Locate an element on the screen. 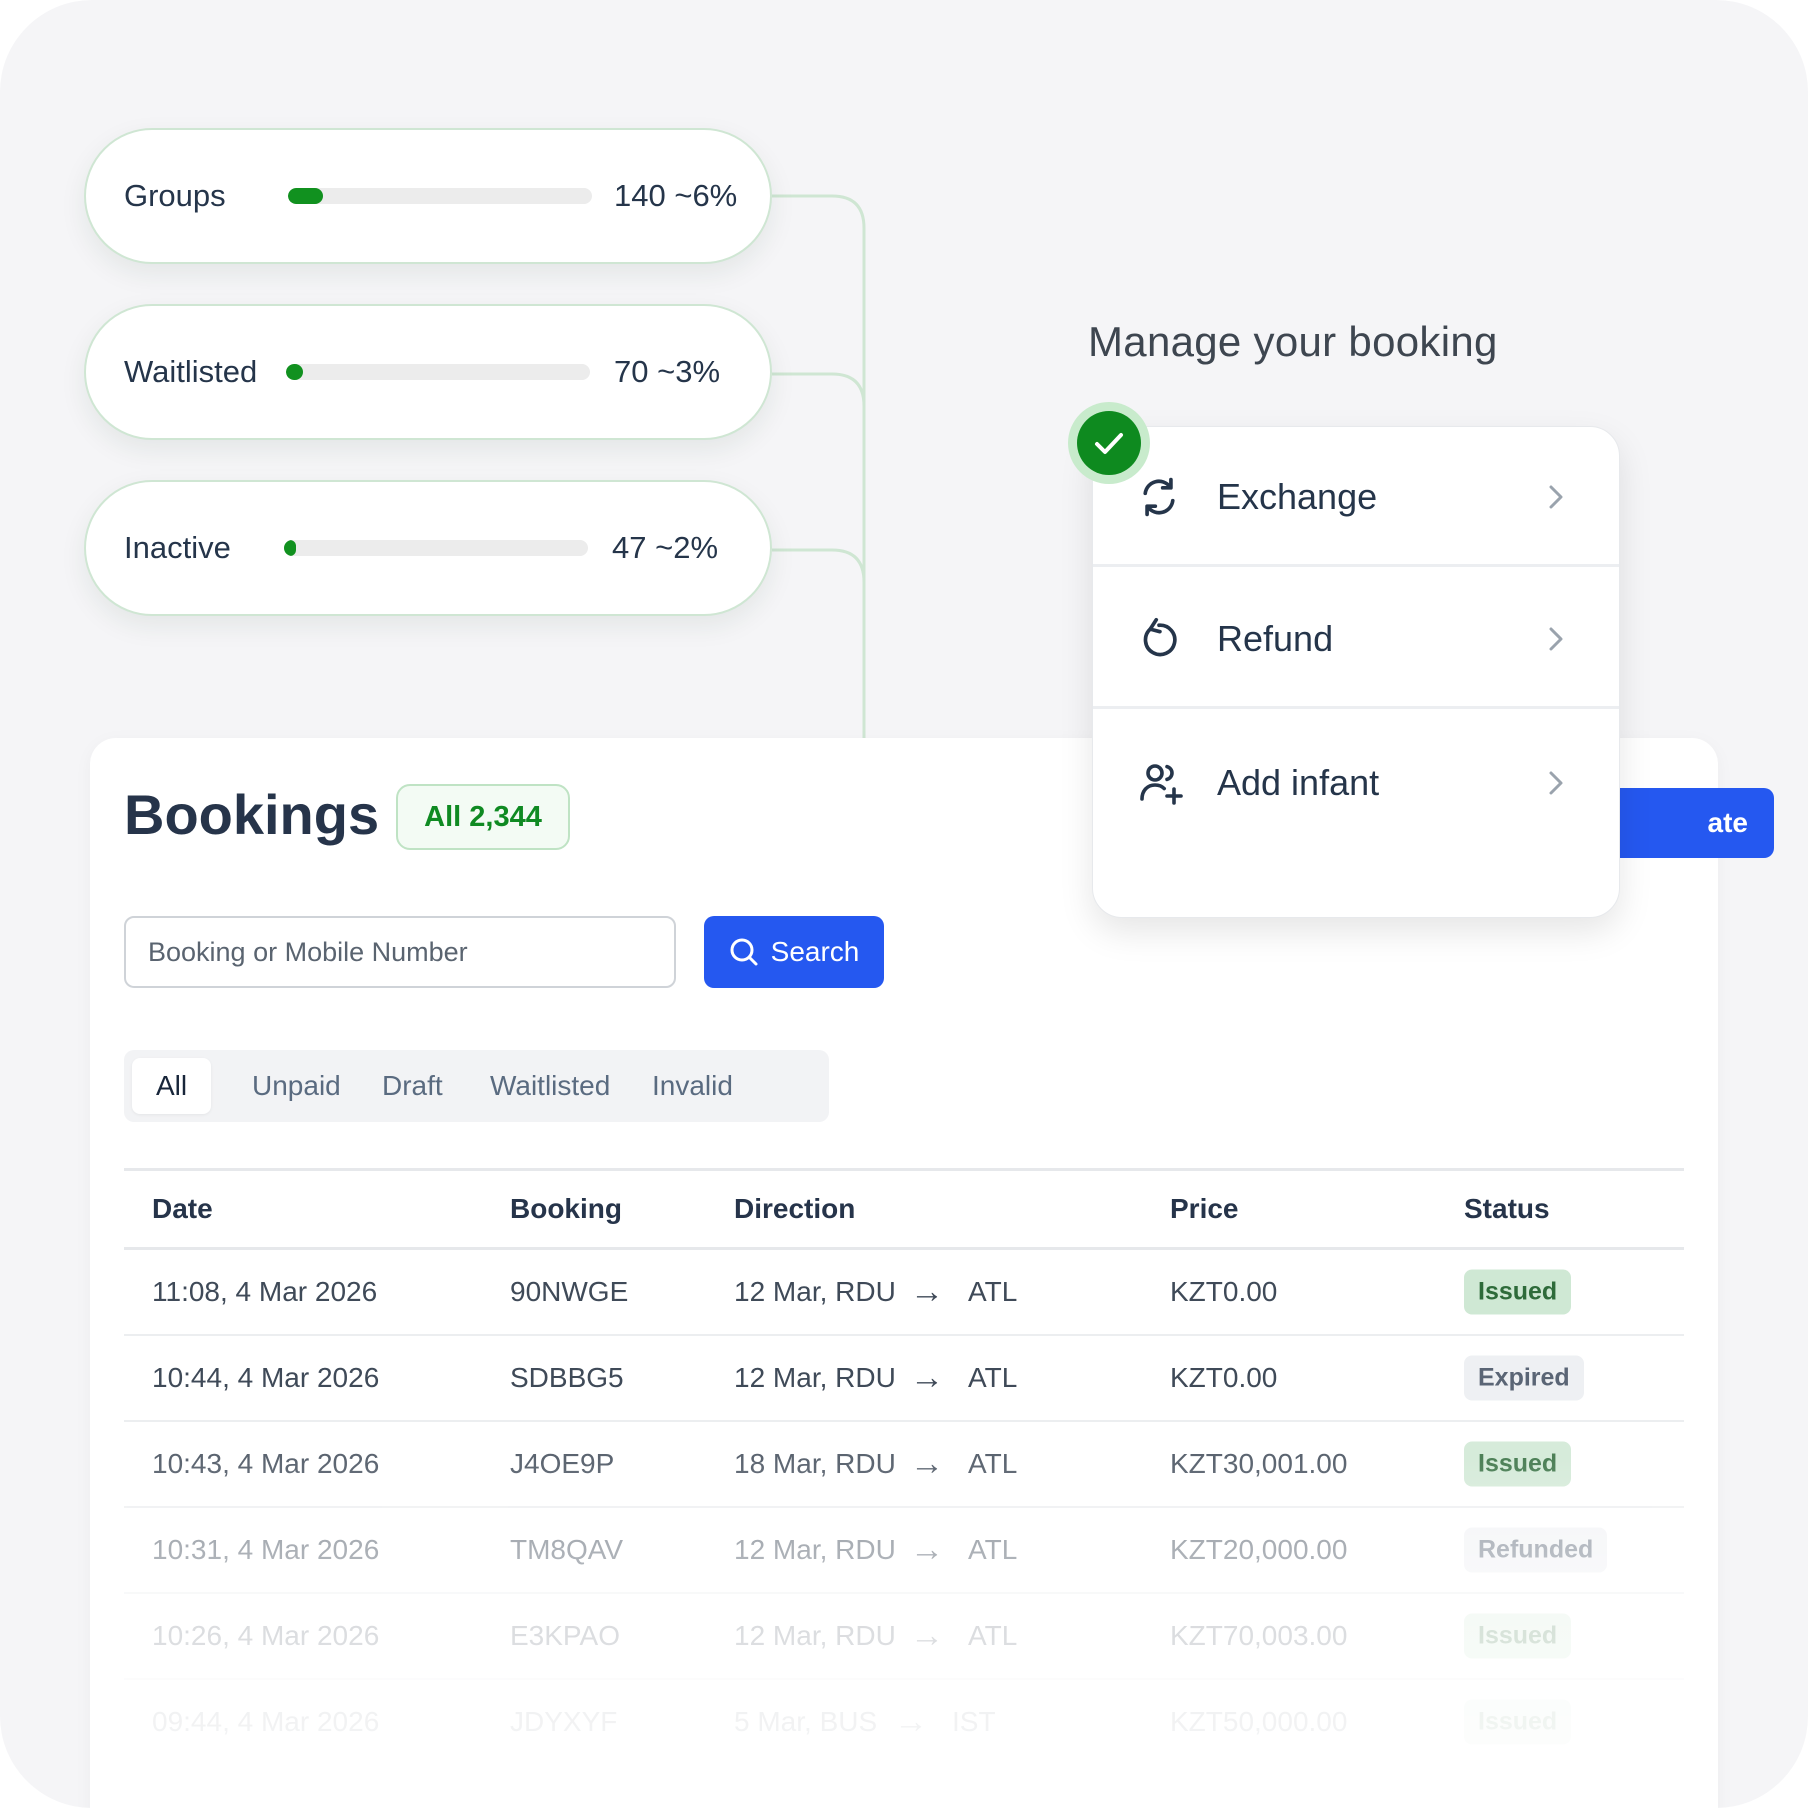 The width and height of the screenshot is (1808, 1808). stat-label: Groups is located at coordinates (175, 195).